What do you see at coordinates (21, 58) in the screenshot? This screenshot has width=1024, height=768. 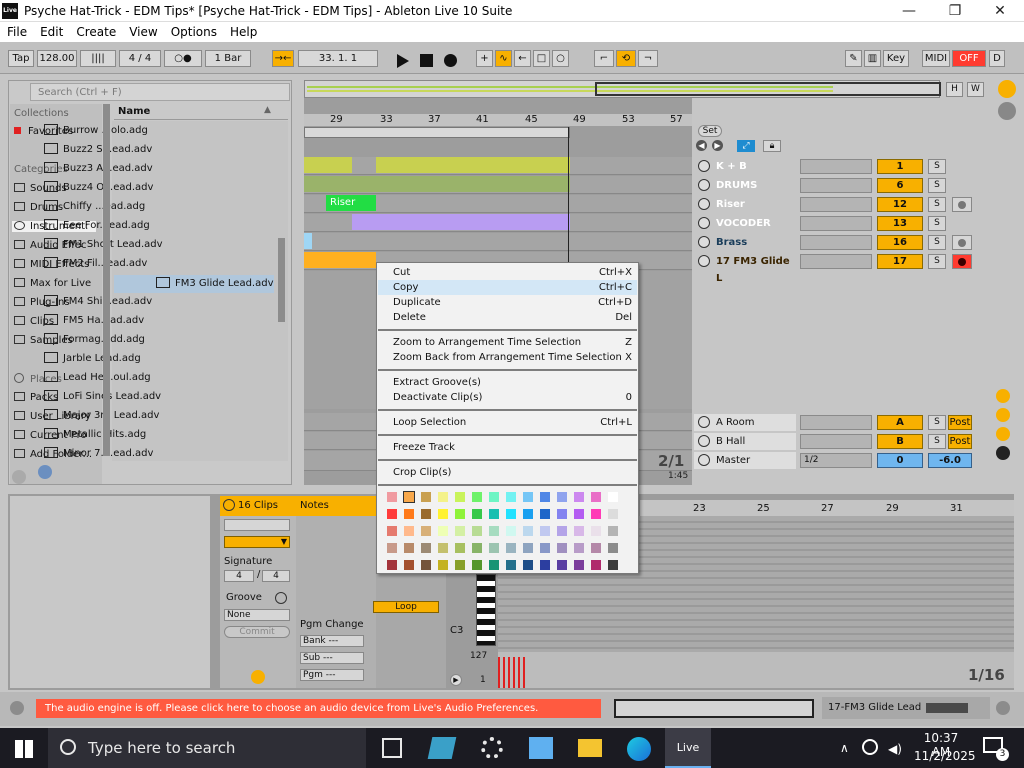 I see `tap-button: Tap` at bounding box center [21, 58].